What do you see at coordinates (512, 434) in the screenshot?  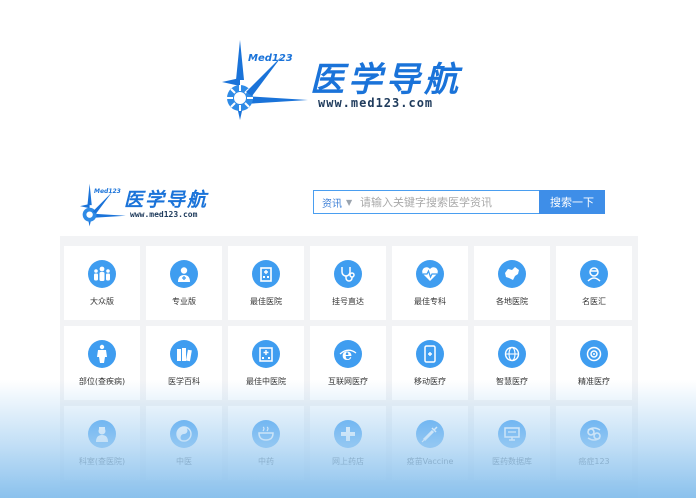 I see `database-monitor-icon` at bounding box center [512, 434].